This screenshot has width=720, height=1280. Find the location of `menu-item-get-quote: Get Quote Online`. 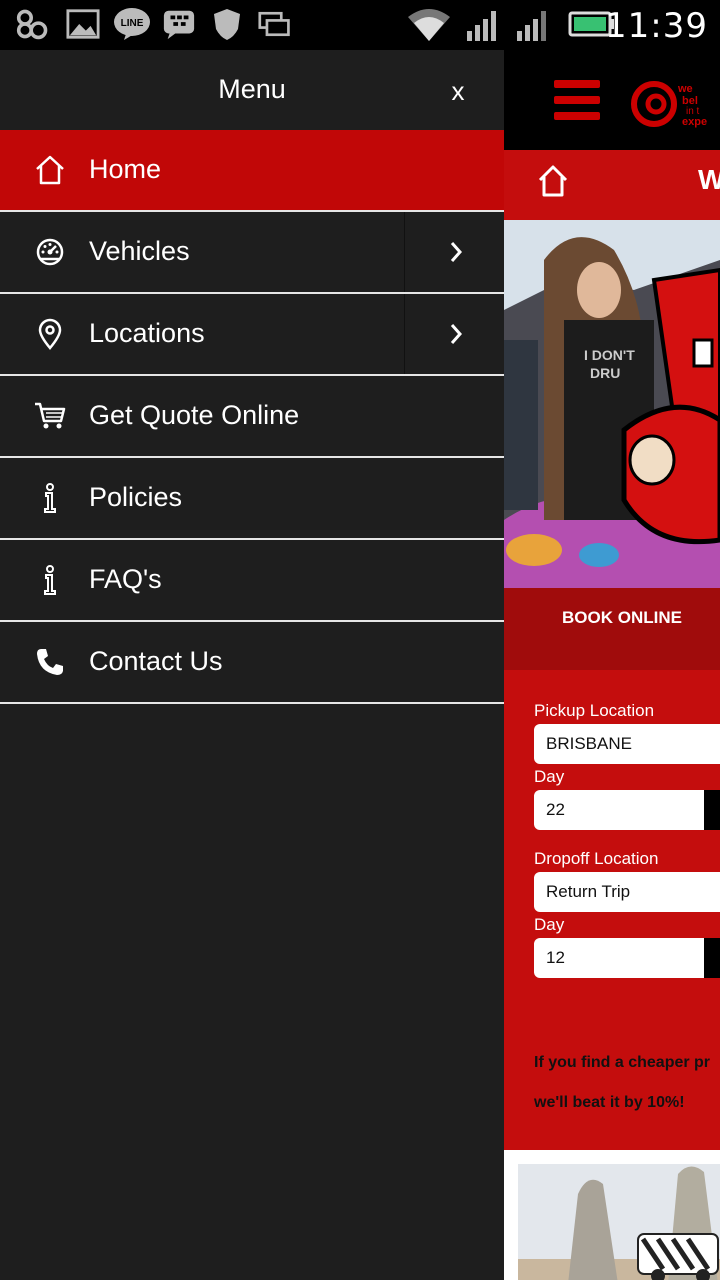

menu-item-get-quote: Get Quote Online is located at coordinates (252, 417).